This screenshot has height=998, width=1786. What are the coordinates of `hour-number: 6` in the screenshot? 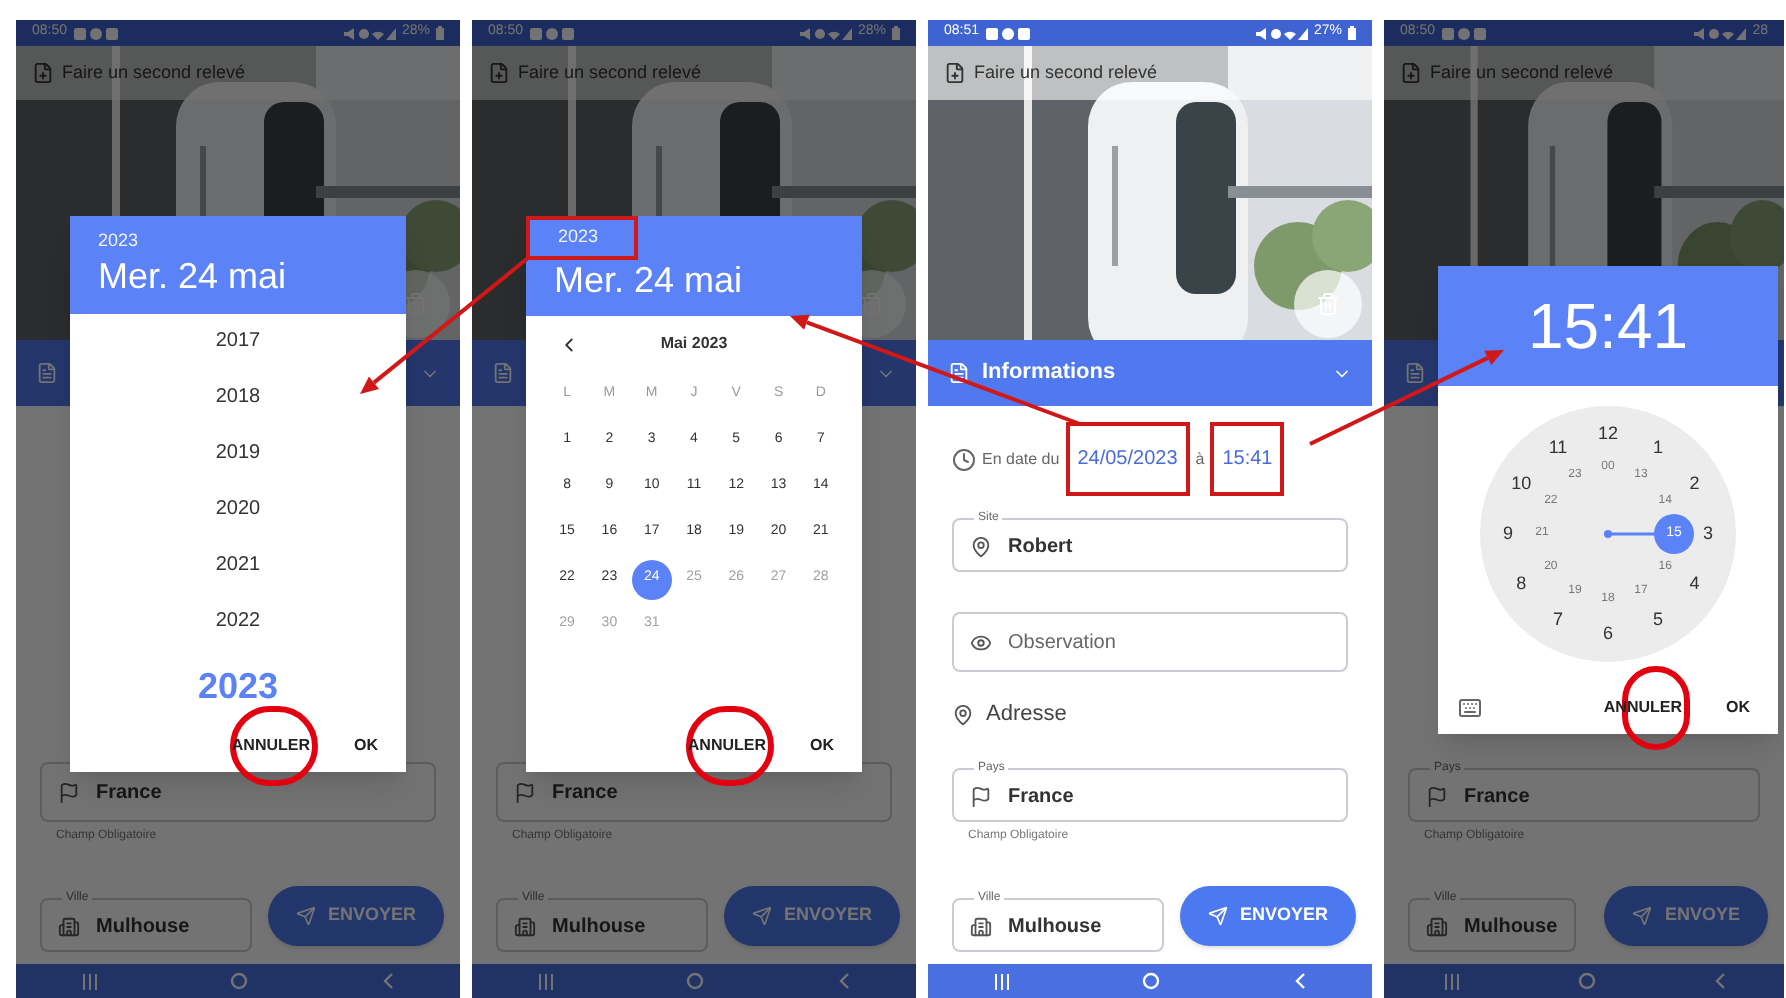 It's located at (1608, 634).